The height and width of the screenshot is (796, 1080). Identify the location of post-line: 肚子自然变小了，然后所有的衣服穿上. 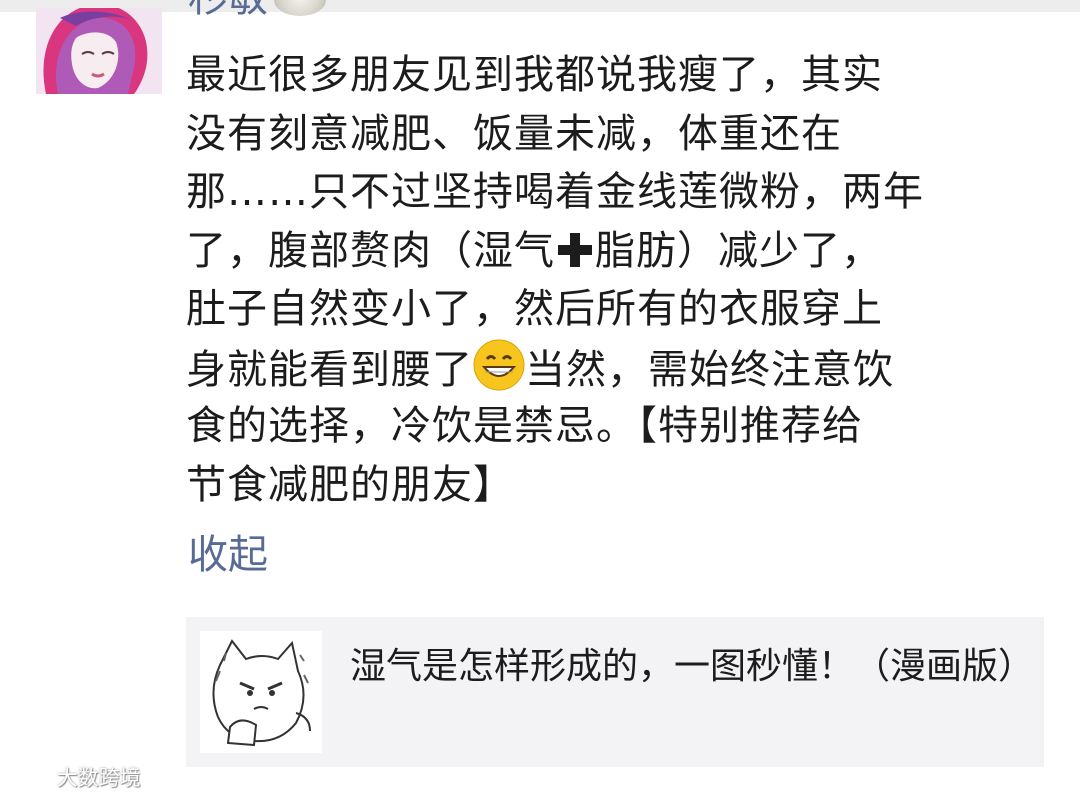
(534, 309).